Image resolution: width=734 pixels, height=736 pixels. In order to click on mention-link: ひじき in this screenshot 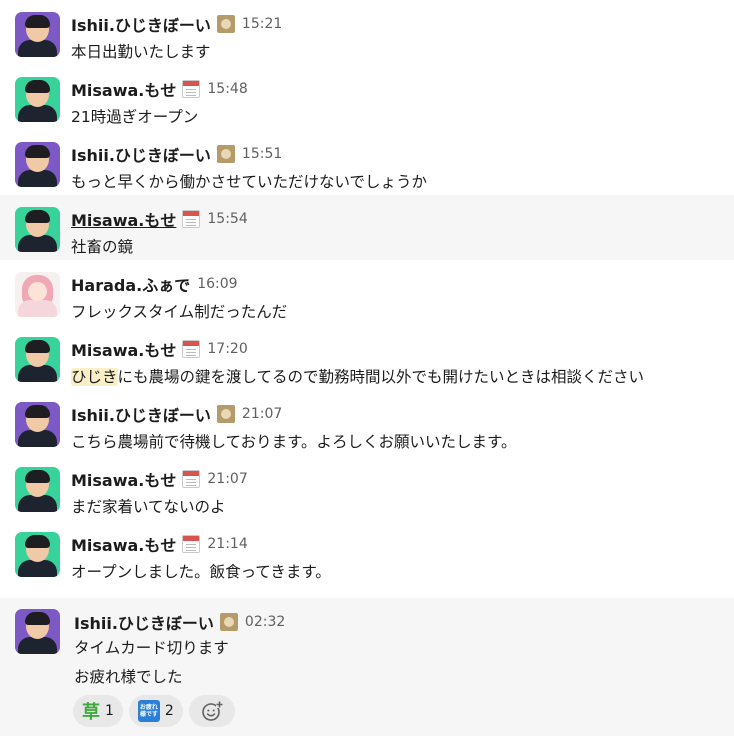, I will do `click(94, 377)`.